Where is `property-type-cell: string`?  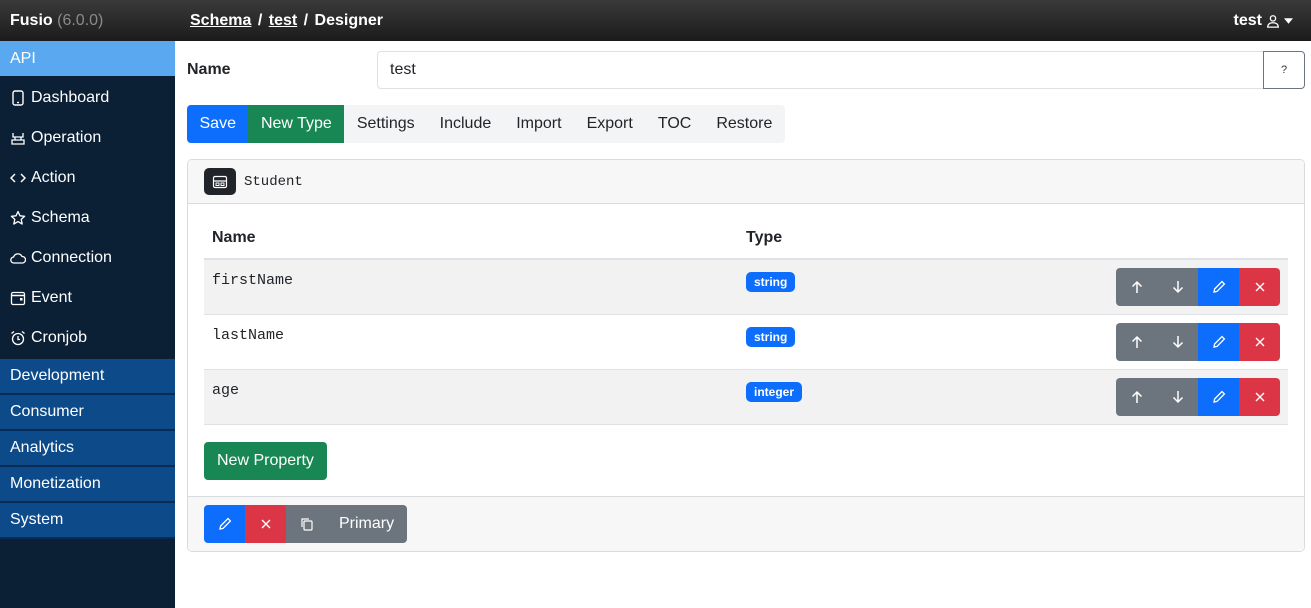
property-type-cell: string is located at coordinates (931, 276).